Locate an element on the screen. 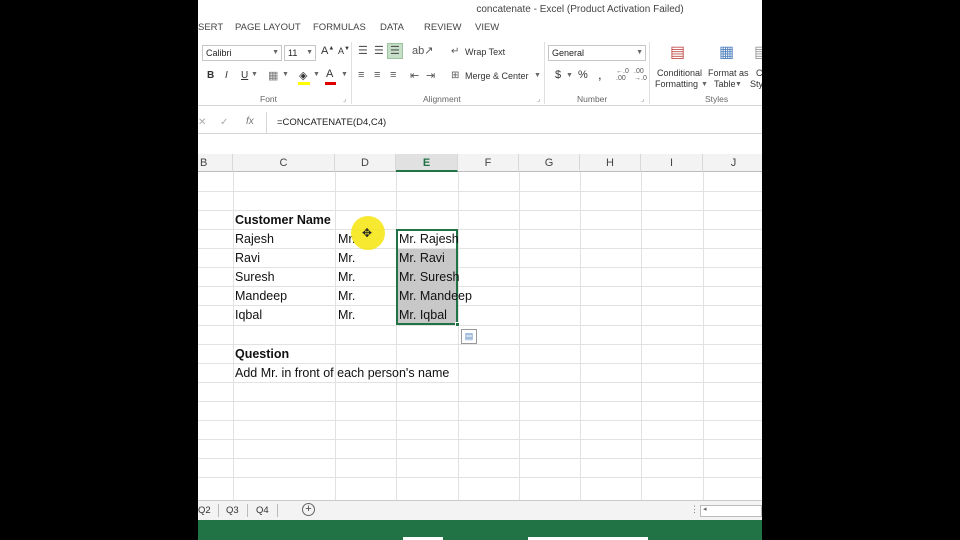 Image resolution: width=960 pixels, height=540 pixels. tab-review: REVIEW is located at coordinates (442, 27).